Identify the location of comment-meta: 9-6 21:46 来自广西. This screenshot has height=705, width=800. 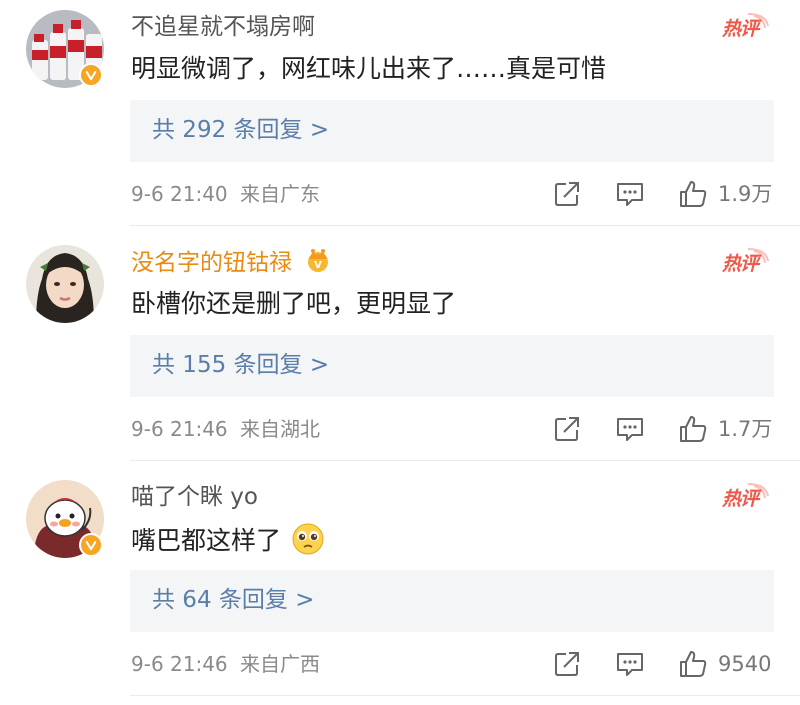
(225, 664).